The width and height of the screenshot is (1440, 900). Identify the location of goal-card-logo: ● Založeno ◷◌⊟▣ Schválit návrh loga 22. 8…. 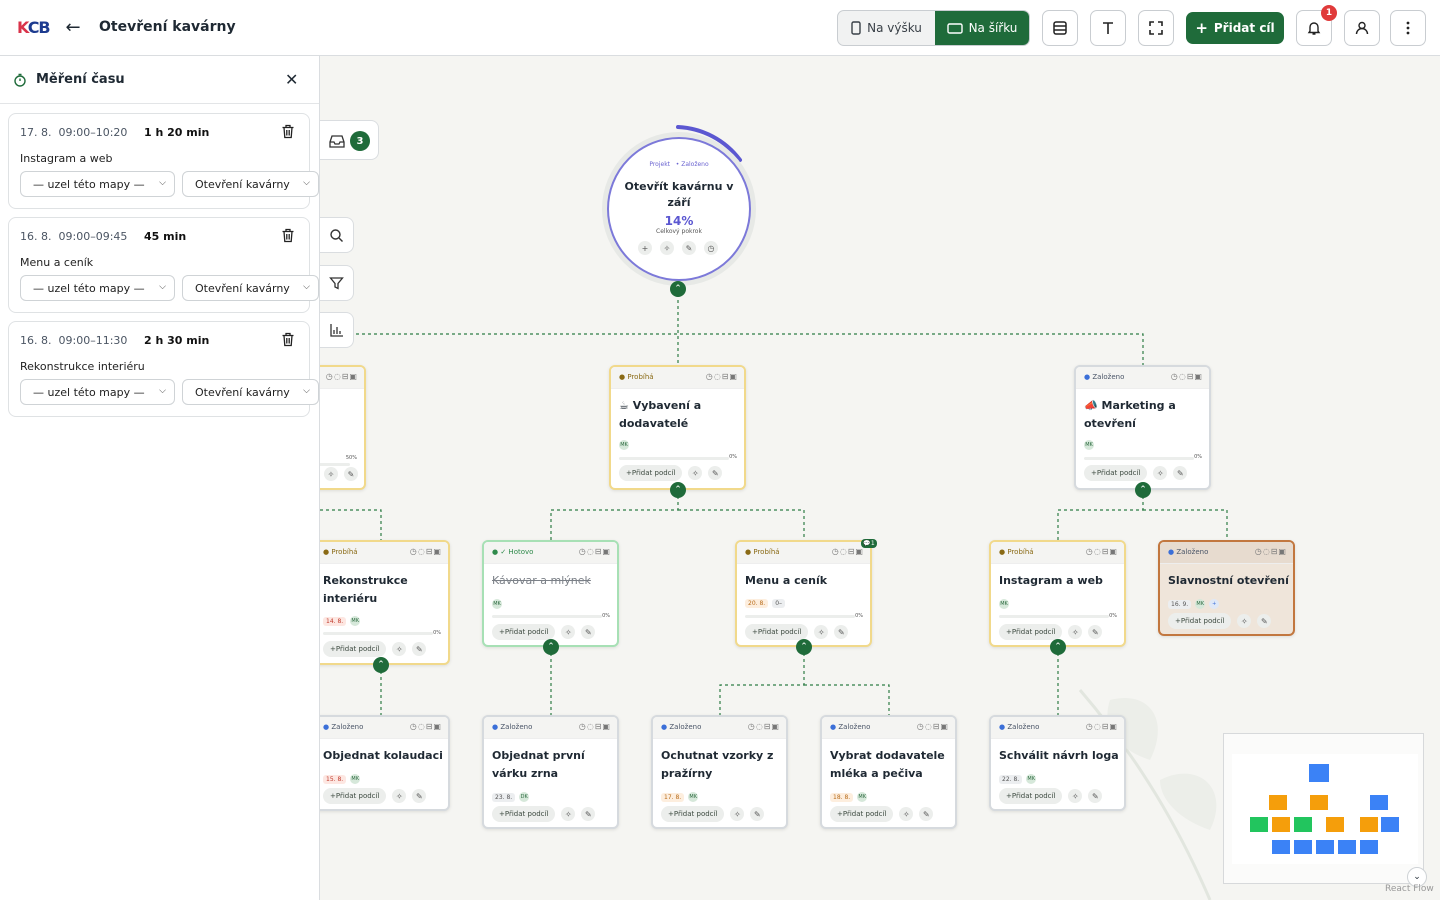
(1057, 763).